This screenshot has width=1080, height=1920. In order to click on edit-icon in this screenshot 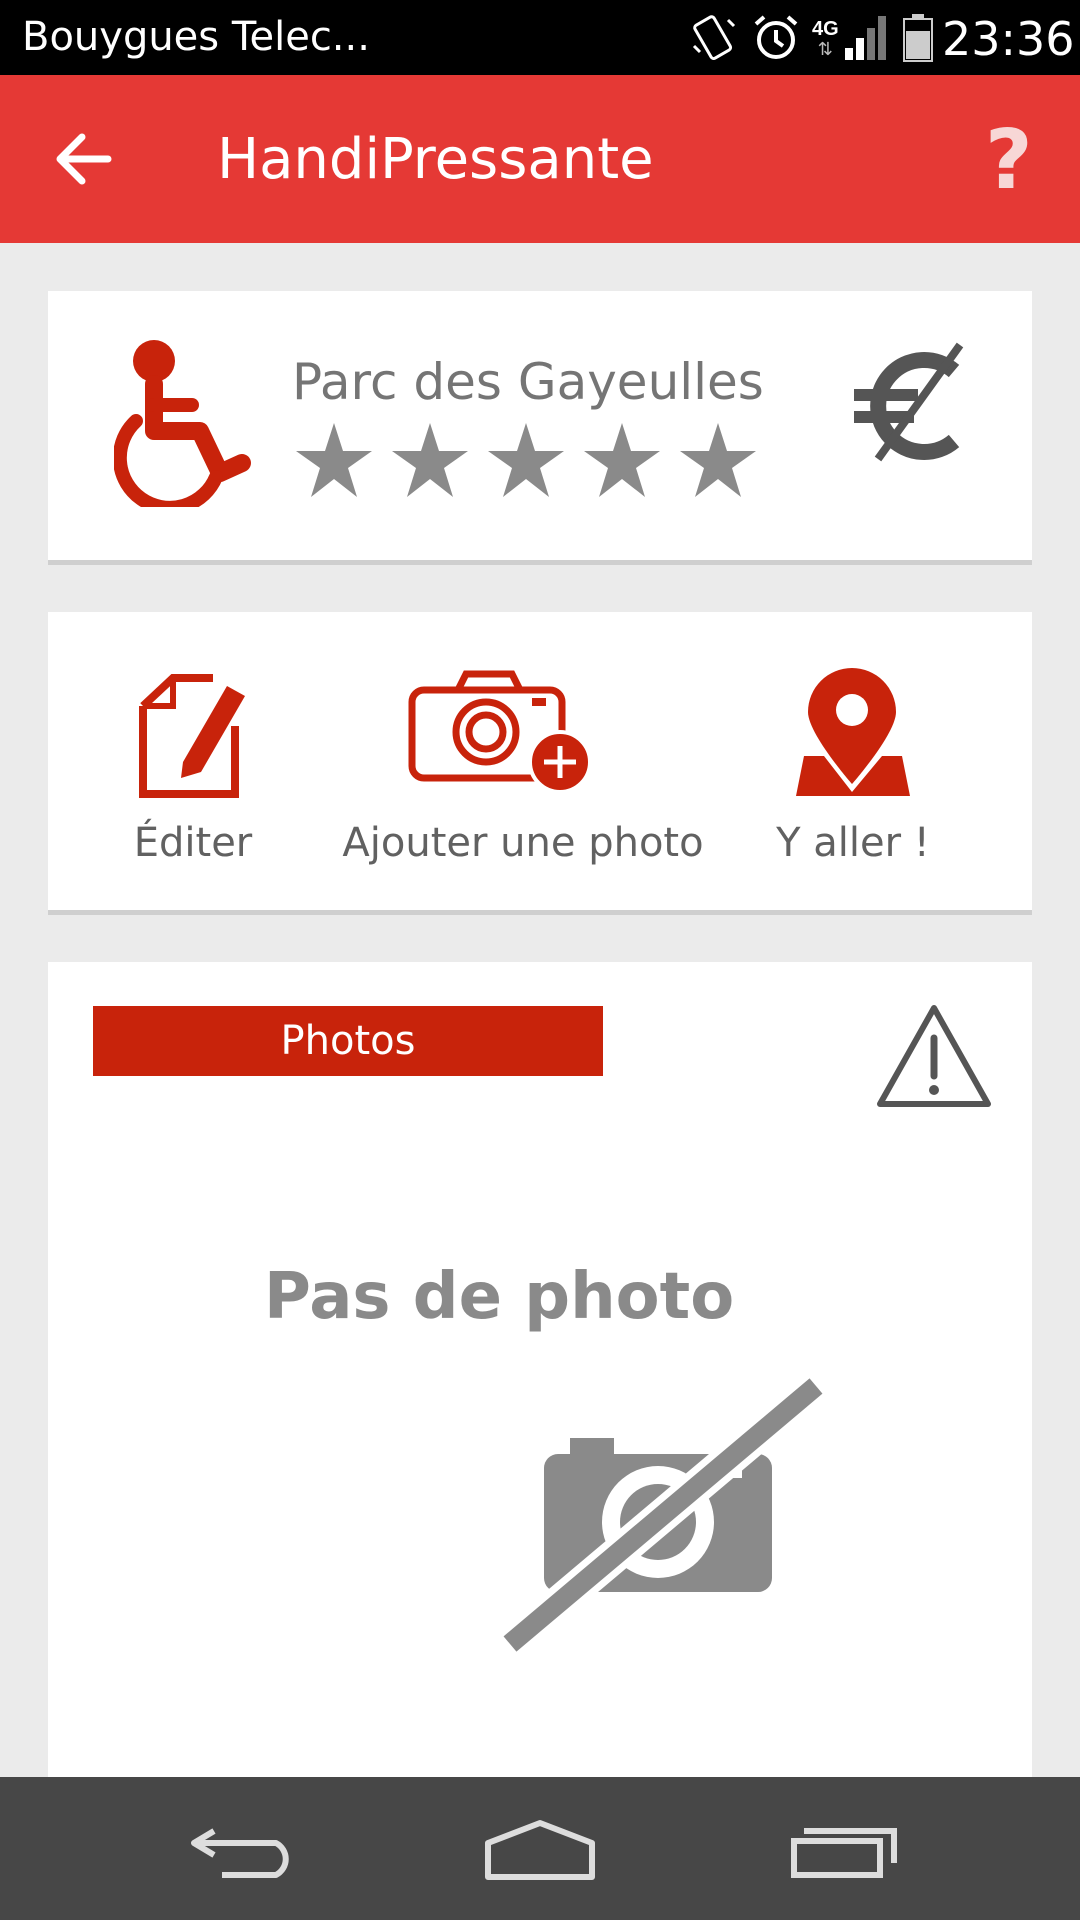, I will do `click(192, 736)`.